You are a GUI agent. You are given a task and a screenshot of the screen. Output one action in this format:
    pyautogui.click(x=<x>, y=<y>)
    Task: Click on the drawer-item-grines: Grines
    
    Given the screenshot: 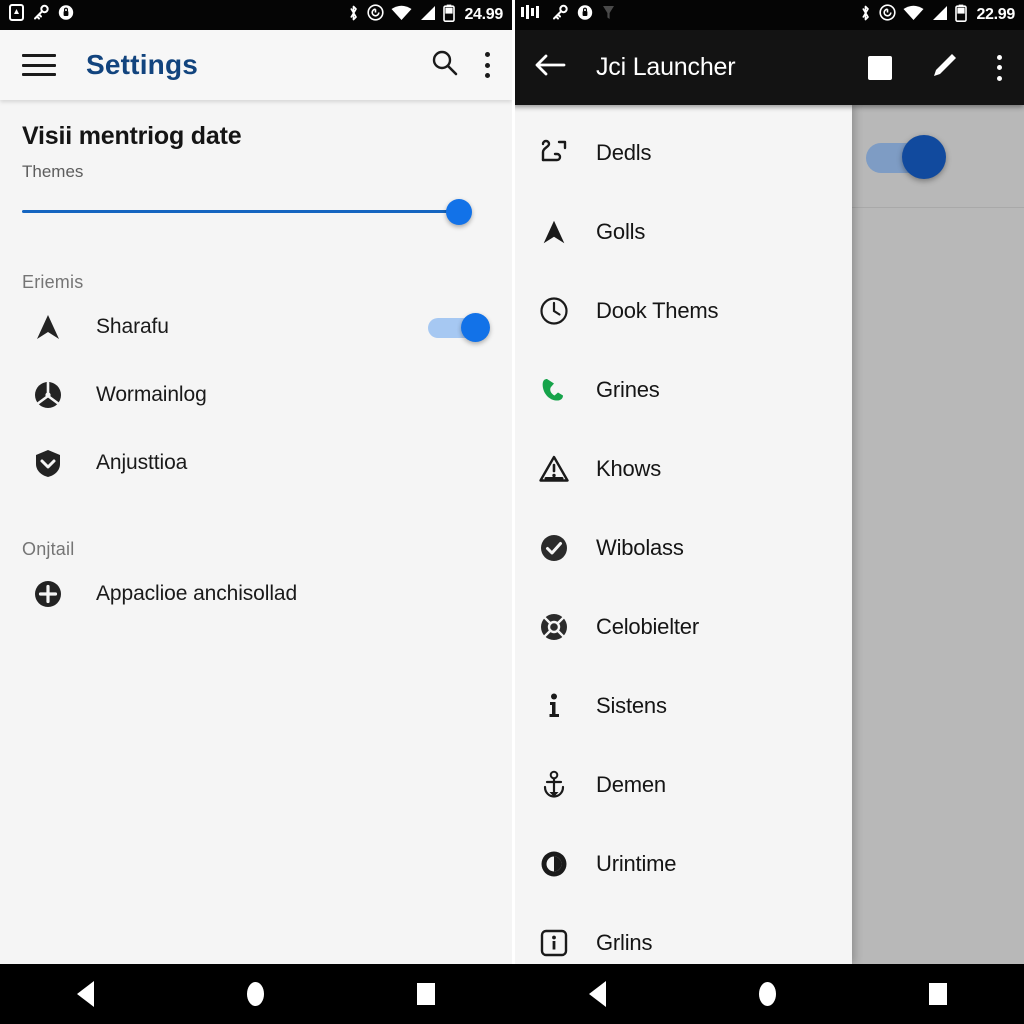 What is the action you would take?
    pyautogui.click(x=682, y=389)
    